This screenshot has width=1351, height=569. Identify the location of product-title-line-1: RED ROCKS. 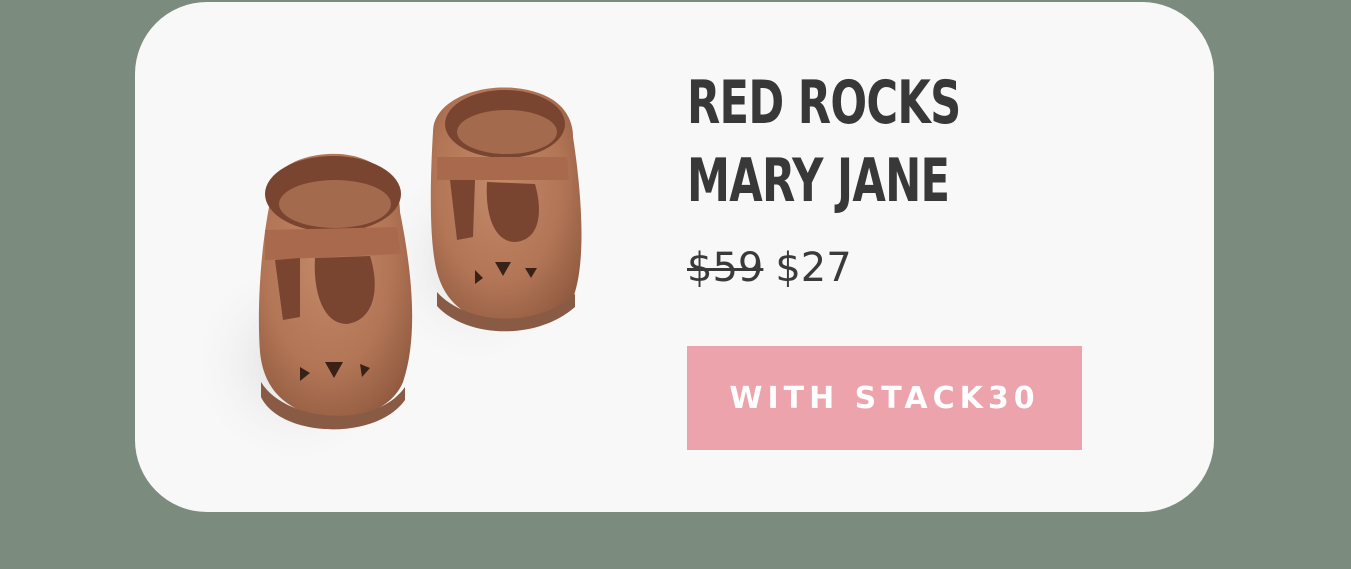
(824, 103).